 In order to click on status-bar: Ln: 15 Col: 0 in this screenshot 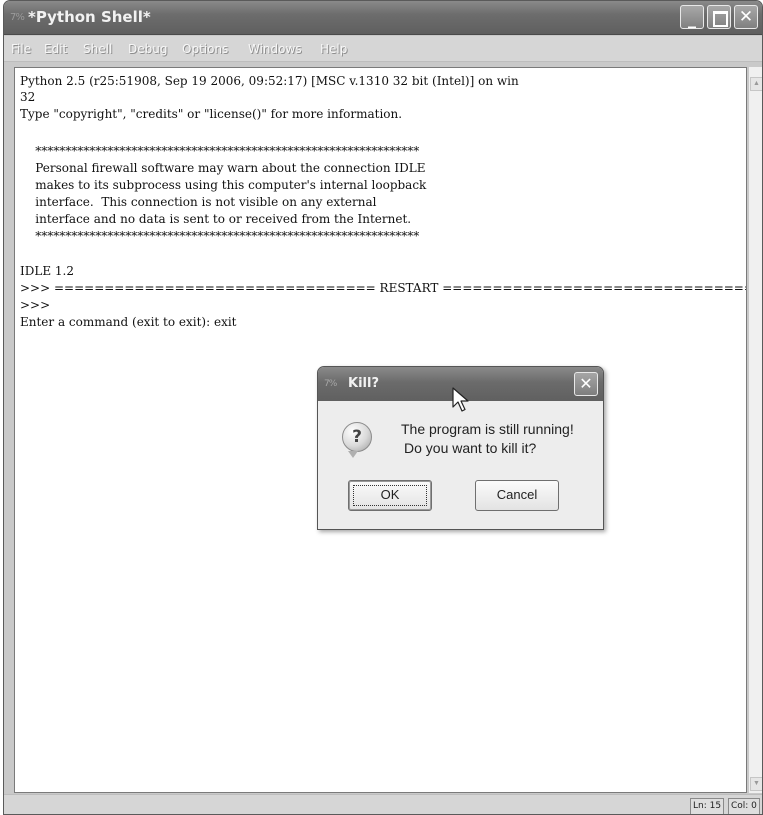, I will do `click(383, 804)`.